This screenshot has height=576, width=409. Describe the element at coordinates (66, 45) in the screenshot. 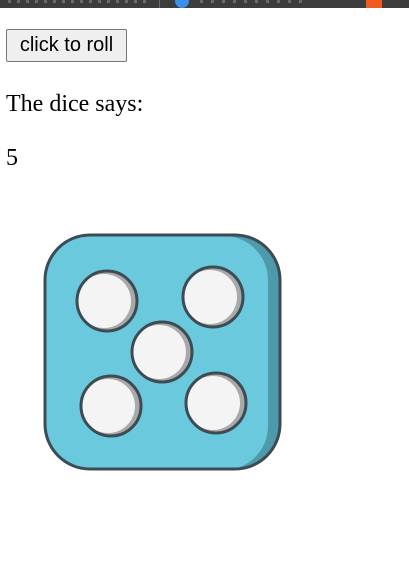

I see `roll-button: click to roll` at that location.